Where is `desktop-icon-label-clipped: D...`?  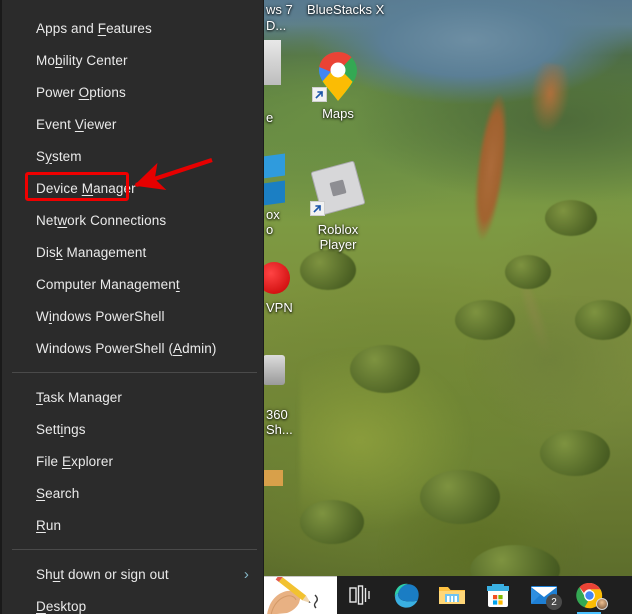
desktop-icon-label-clipped: D... is located at coordinates (276, 25).